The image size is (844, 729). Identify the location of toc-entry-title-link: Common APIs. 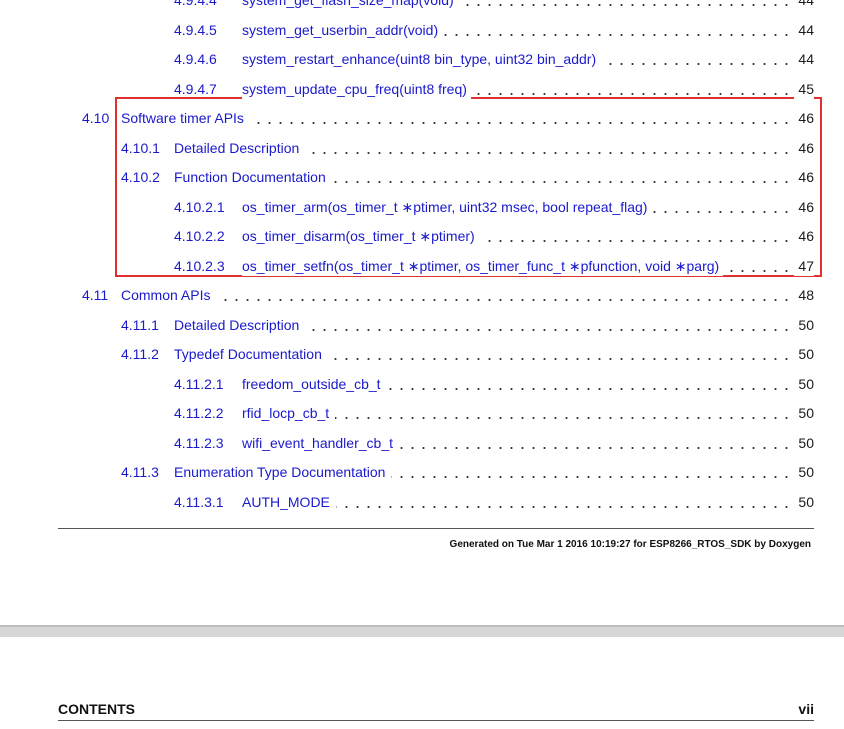
(168, 295).